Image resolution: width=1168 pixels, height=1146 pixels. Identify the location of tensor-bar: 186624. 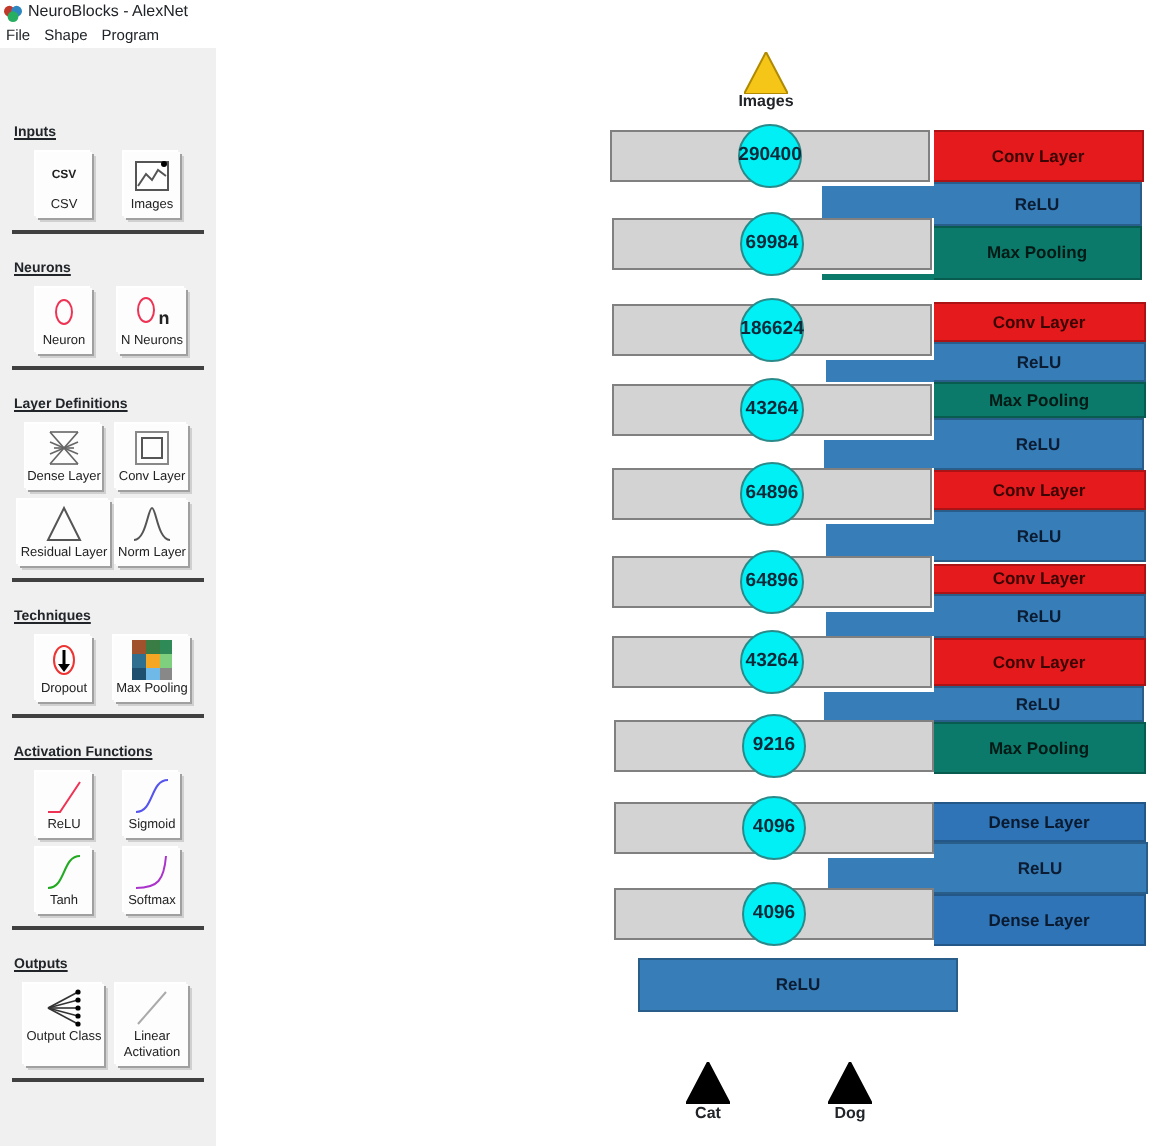
(772, 330).